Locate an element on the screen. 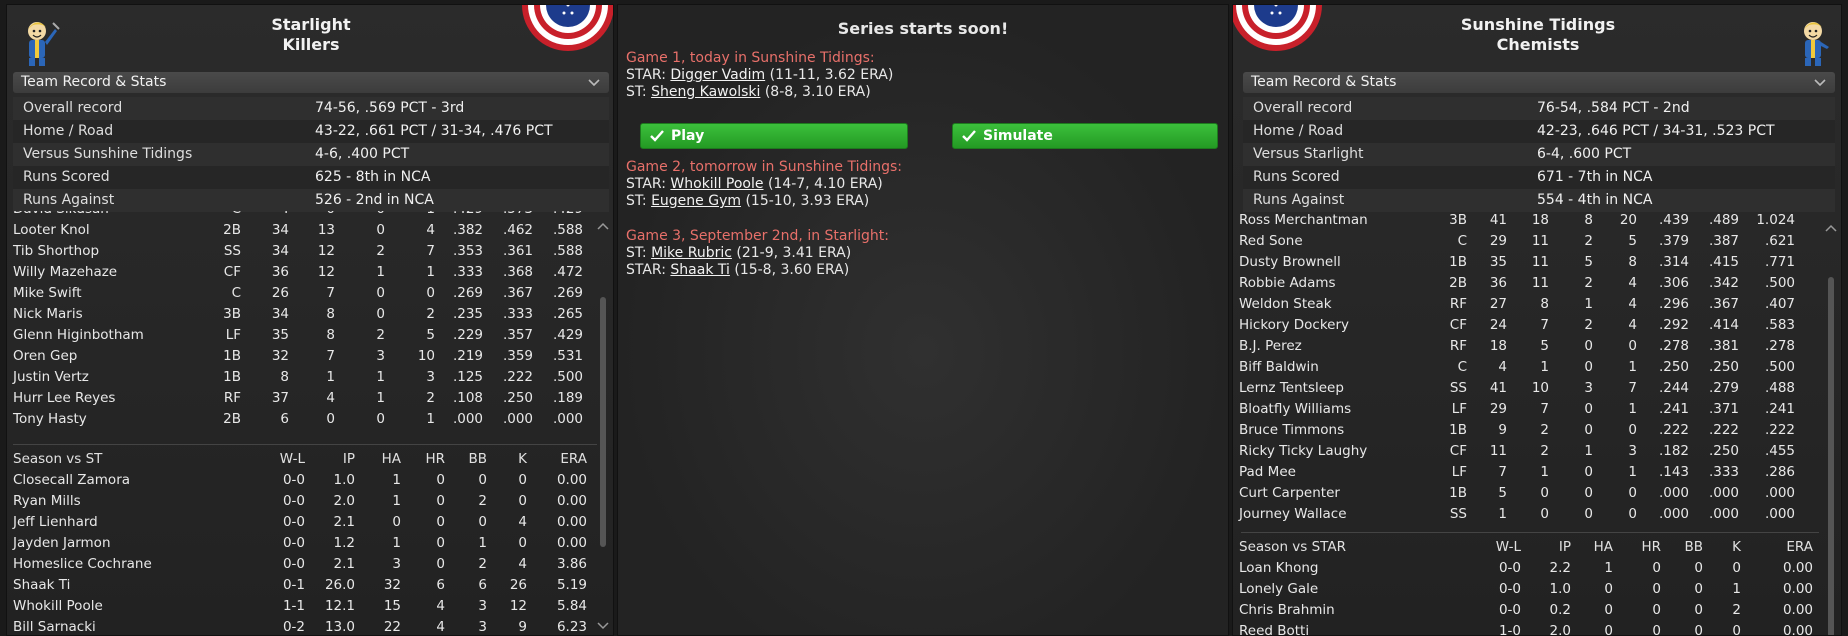 Image resolution: width=1848 pixels, height=636 pixels. stat-c6: .367 is located at coordinates (517, 293).